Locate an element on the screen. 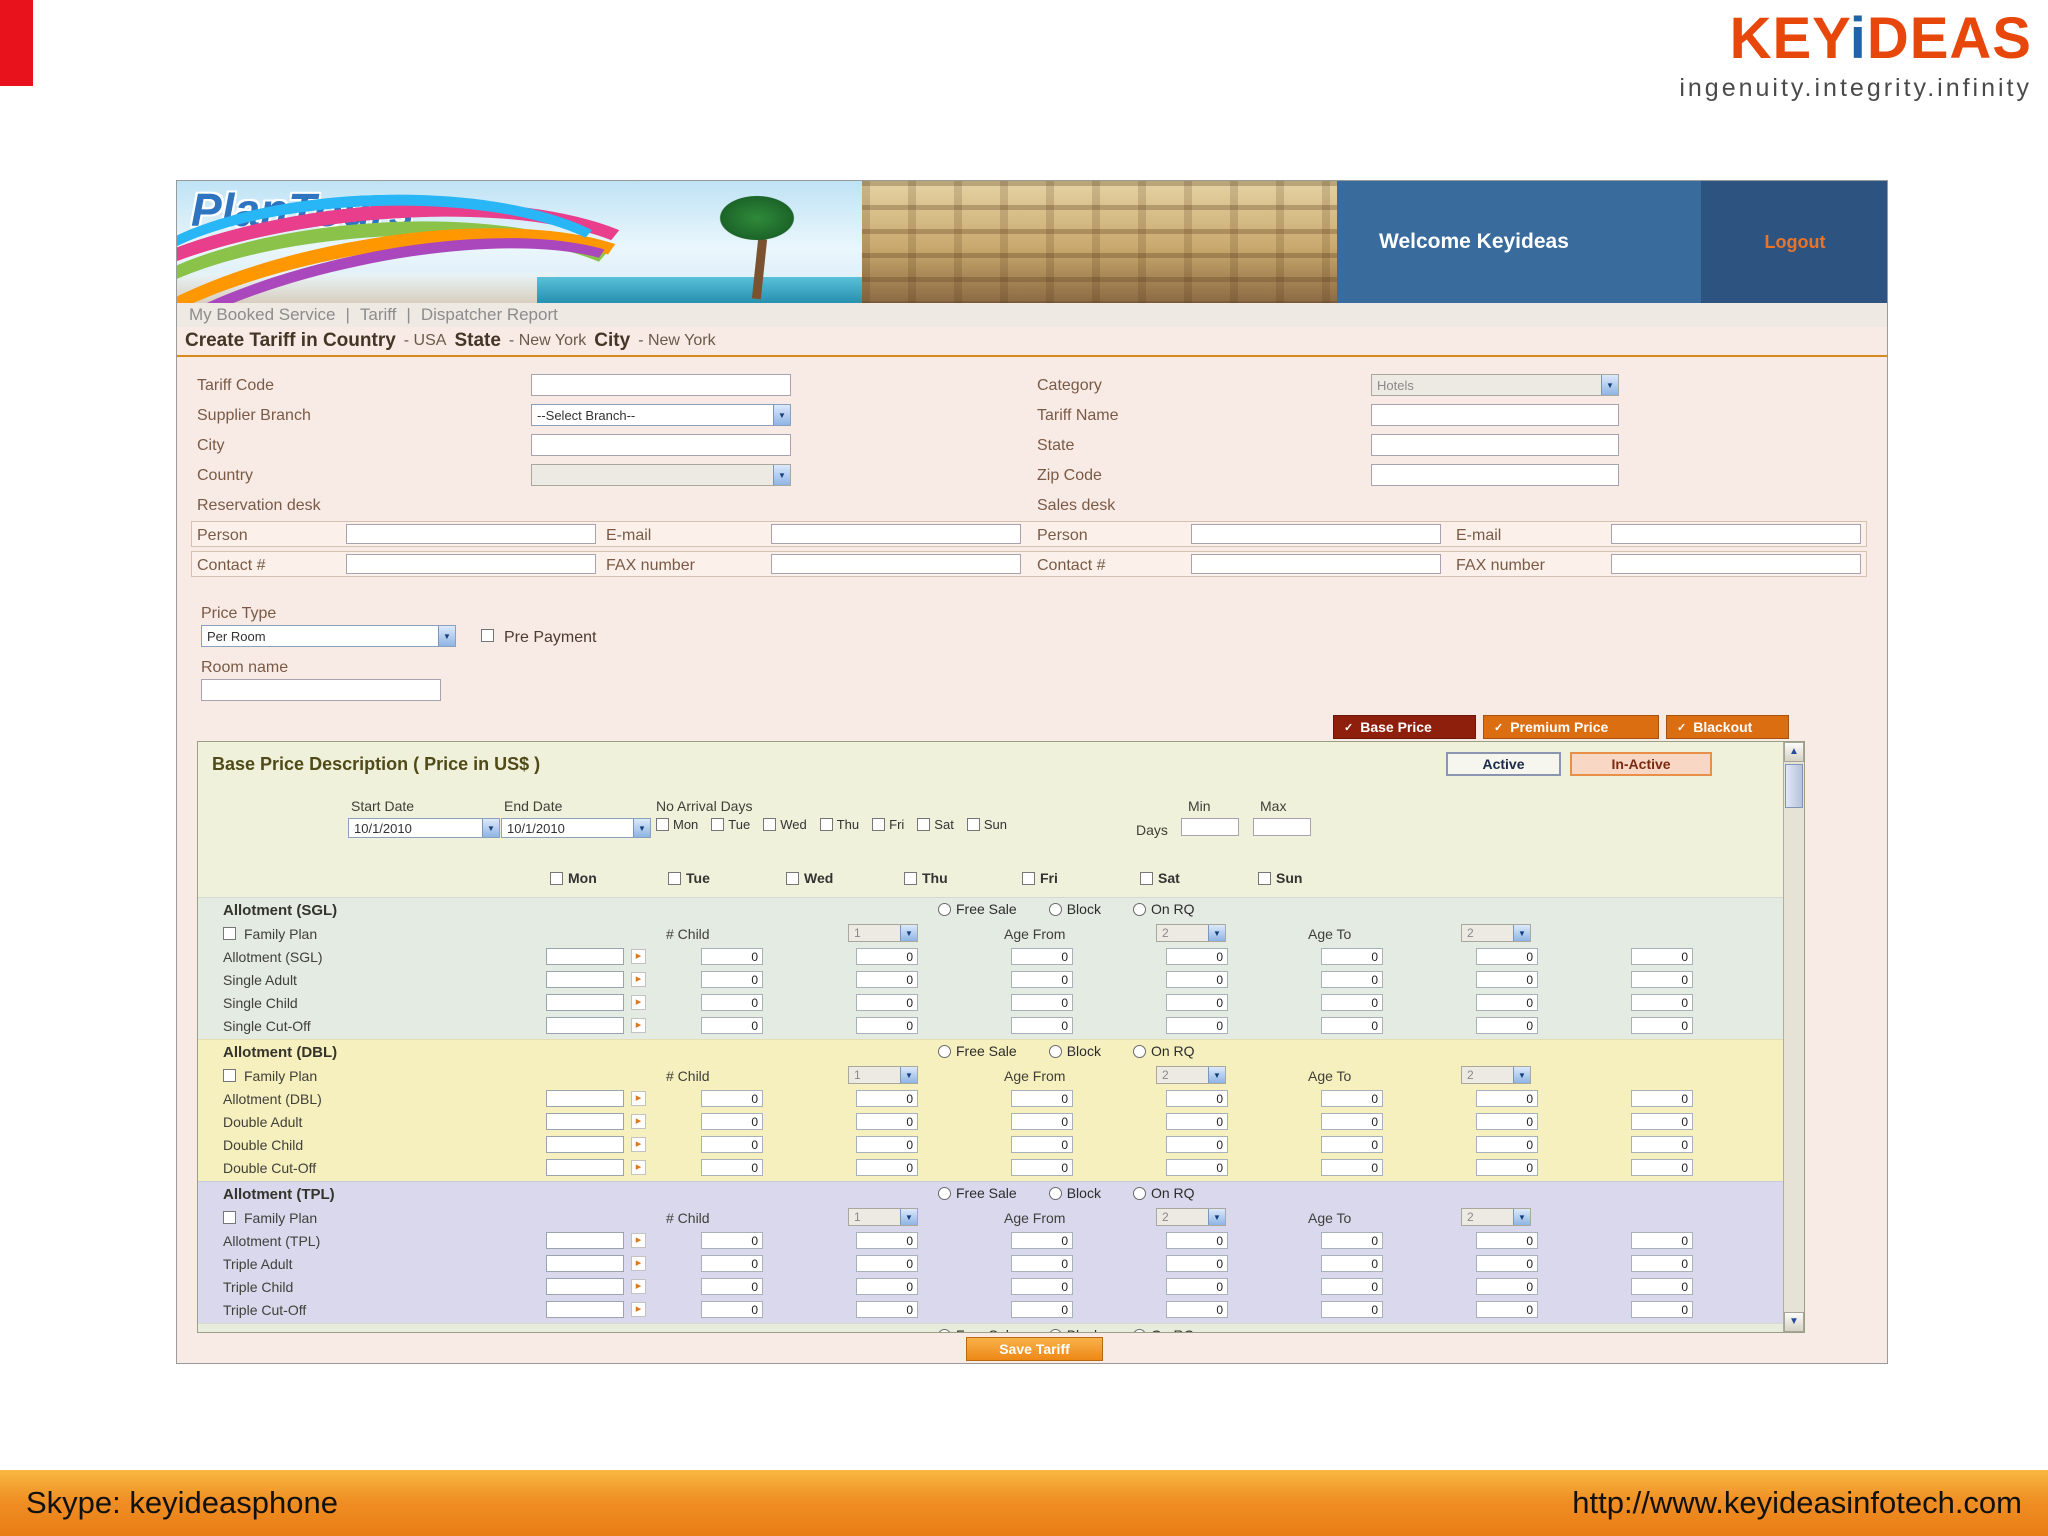  checkbox-tue is located at coordinates (718, 824).